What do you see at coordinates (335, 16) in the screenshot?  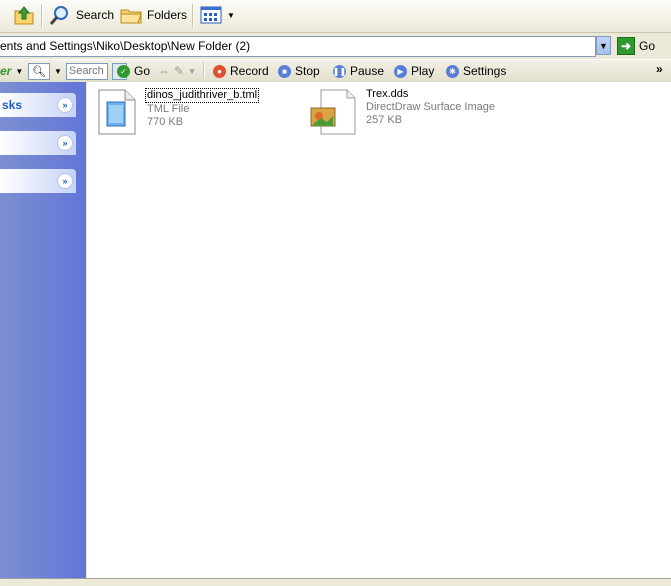 I see `standard-toolbar: Search Folders ▼` at bounding box center [335, 16].